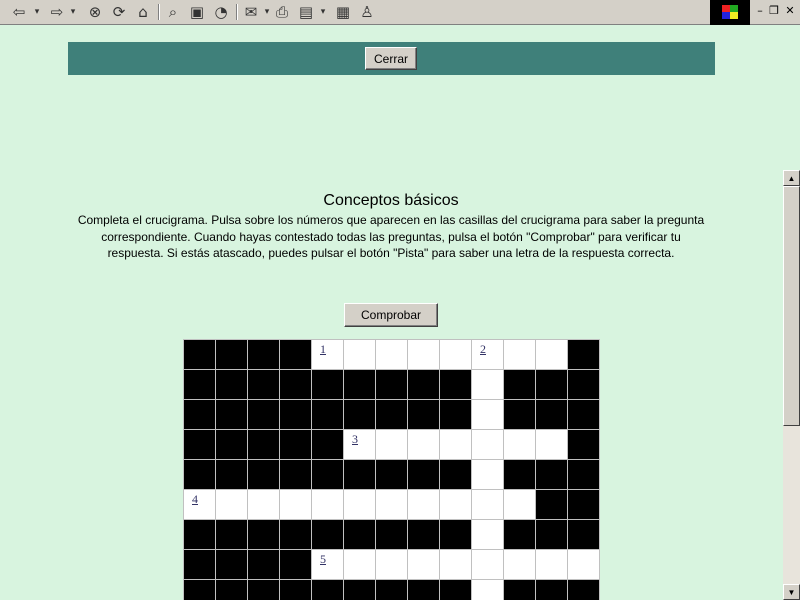  What do you see at coordinates (487, 354) in the screenshot?
I see `crossword-cell: 2` at bounding box center [487, 354].